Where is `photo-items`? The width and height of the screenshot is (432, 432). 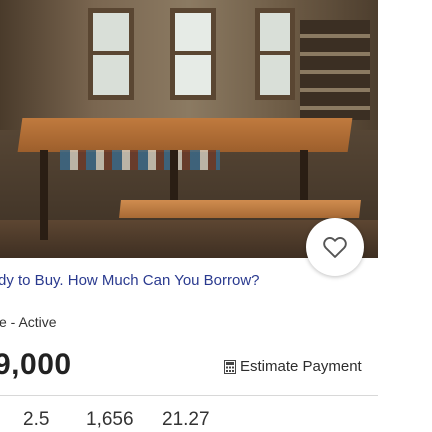 photo-items is located at coordinates (140, 160).